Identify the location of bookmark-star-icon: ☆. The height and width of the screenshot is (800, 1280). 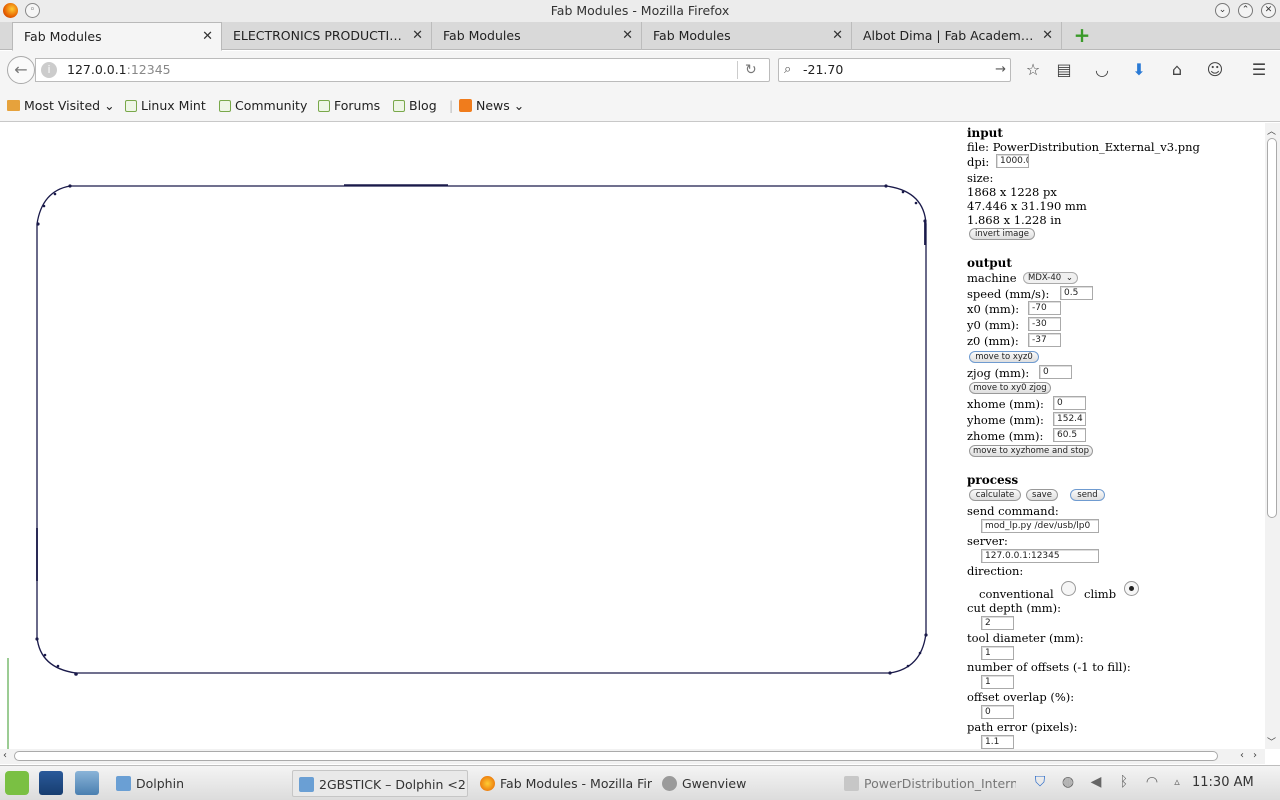
(1033, 70).